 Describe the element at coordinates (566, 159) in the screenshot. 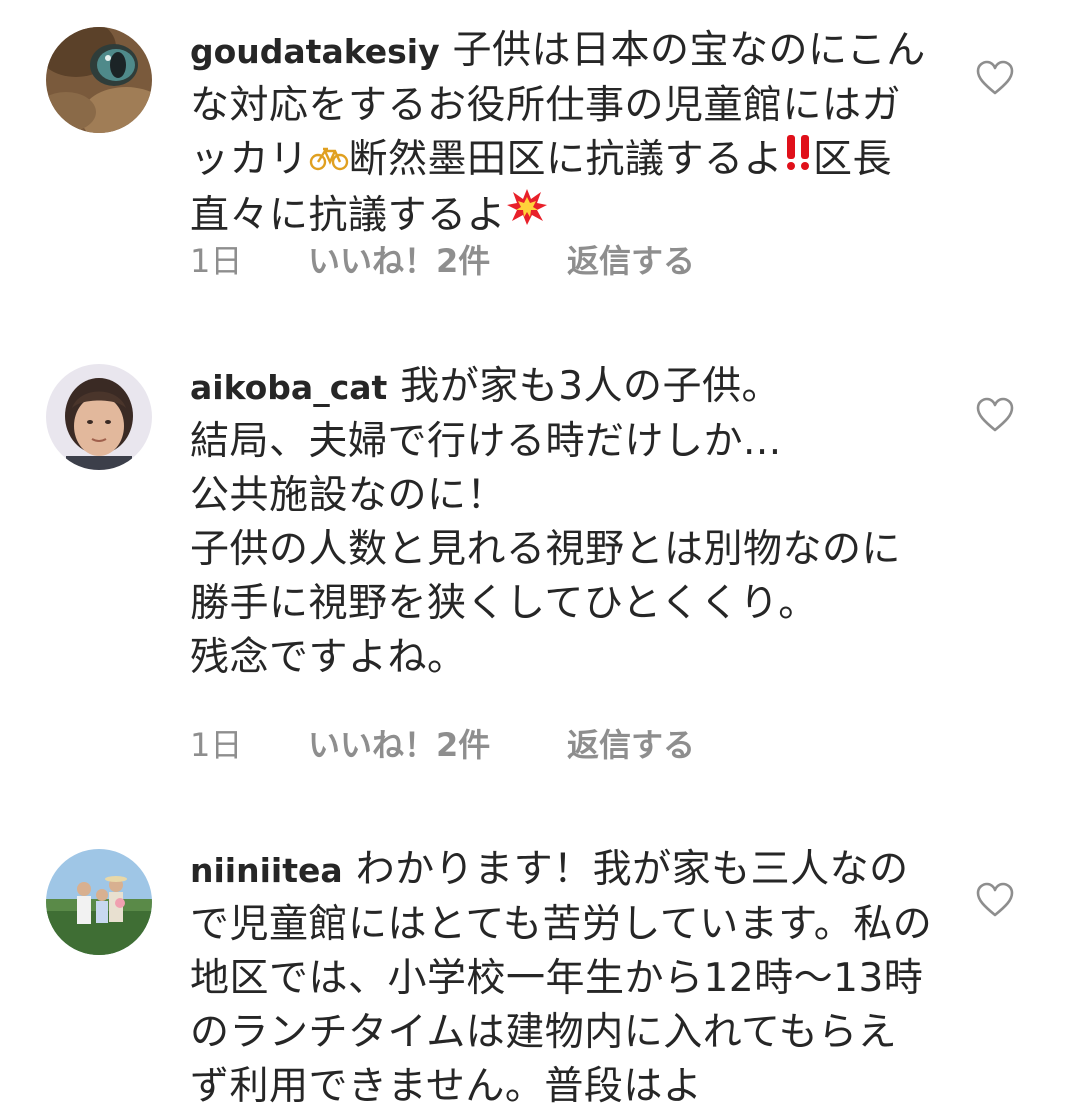

I see `comment-body: 断然墨田区に抗議するよ` at that location.